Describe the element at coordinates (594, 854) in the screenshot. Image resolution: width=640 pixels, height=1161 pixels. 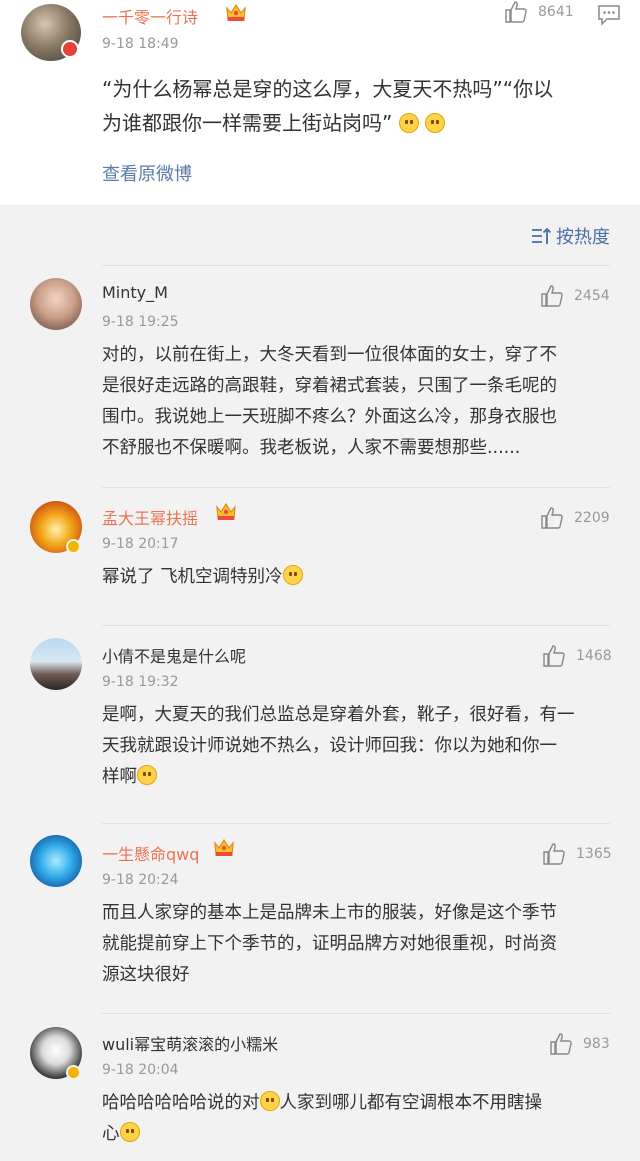
I see `comment-like-count: 1365` at that location.